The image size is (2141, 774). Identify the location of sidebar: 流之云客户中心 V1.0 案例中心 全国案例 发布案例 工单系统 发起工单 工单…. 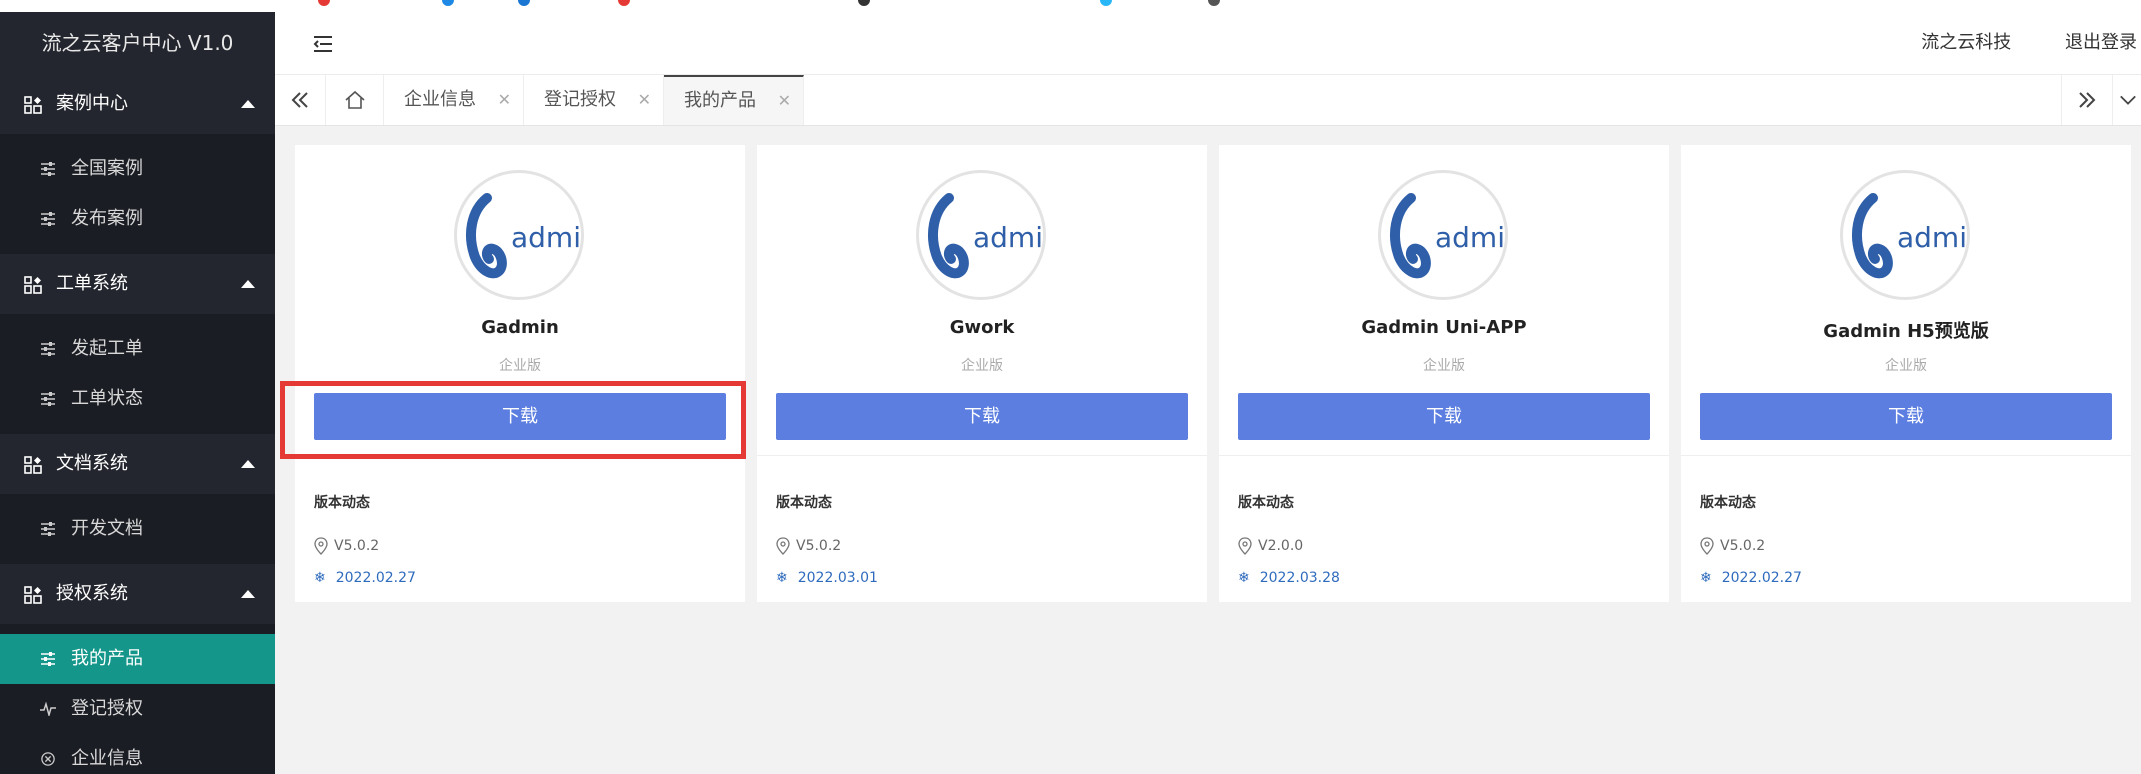
(137, 393).